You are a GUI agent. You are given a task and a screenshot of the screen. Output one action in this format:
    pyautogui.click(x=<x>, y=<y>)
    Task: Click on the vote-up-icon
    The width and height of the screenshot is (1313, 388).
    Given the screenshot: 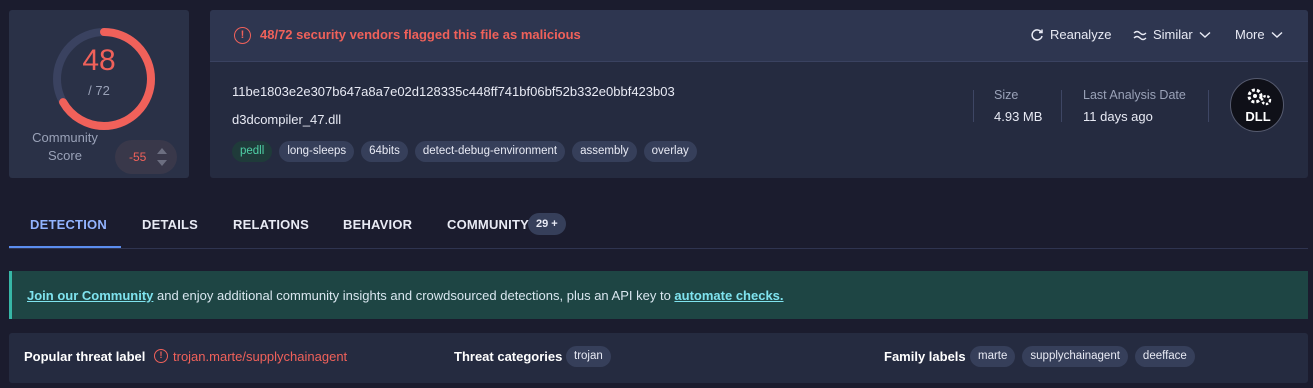 What is the action you would take?
    pyautogui.click(x=162, y=151)
    